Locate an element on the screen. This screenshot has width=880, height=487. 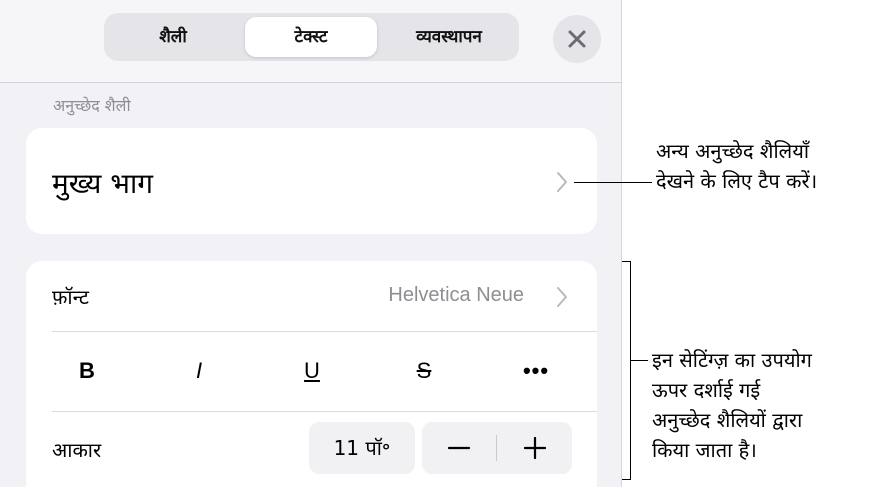
x-close-icon is located at coordinates (577, 39).